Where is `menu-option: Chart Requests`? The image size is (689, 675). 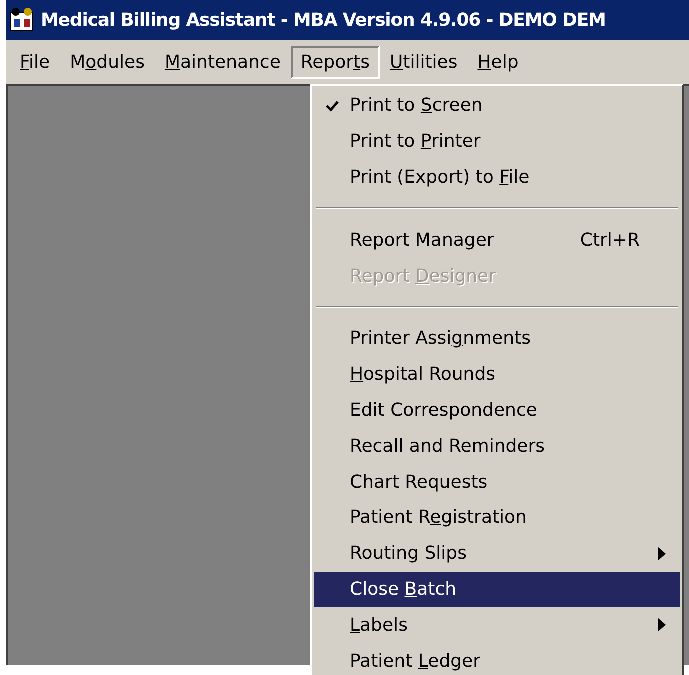 menu-option: Chart Requests is located at coordinates (497, 482).